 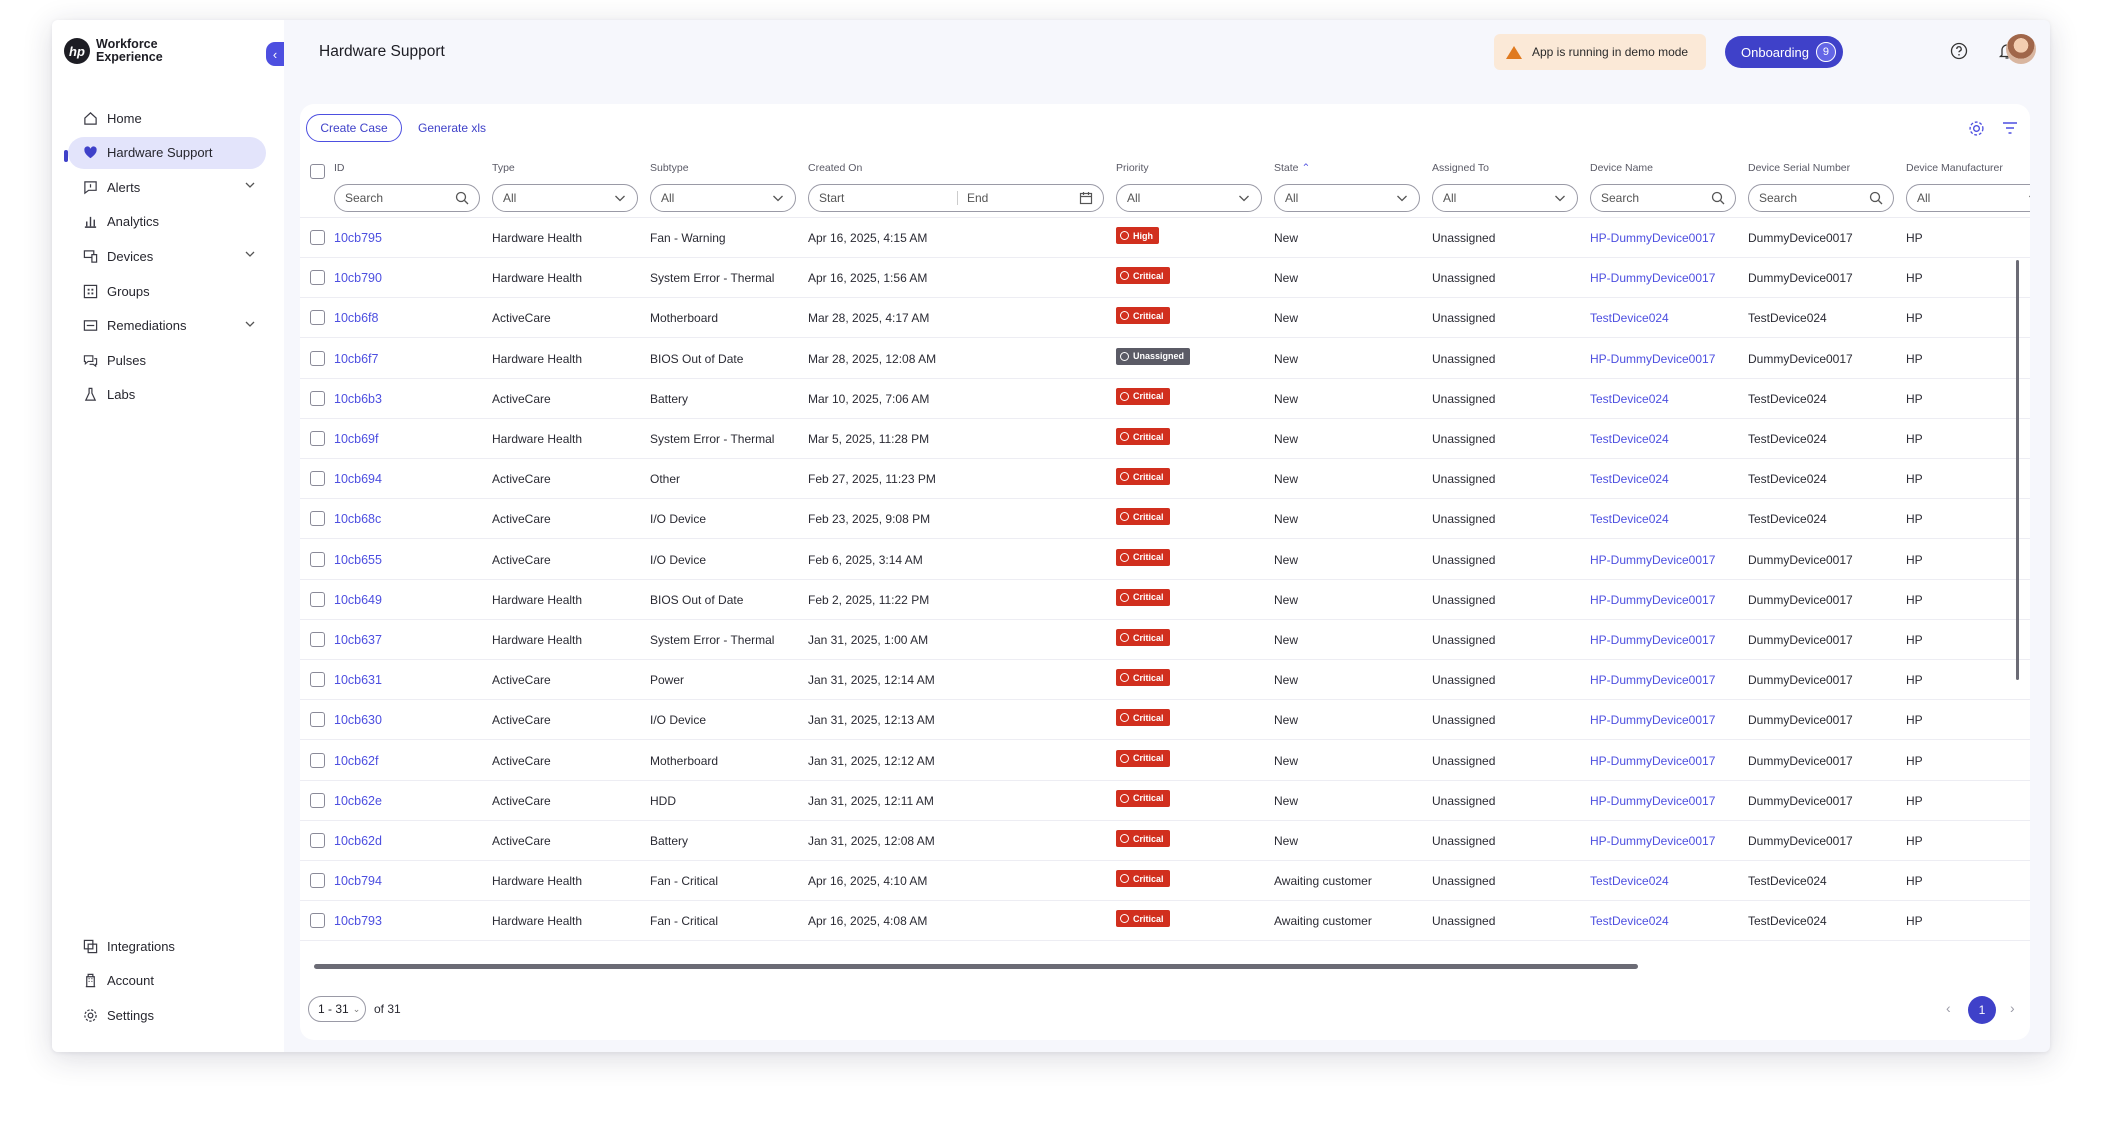 I want to click on page-range-select: 1 - 31 ⌄, so click(x=337, y=1009).